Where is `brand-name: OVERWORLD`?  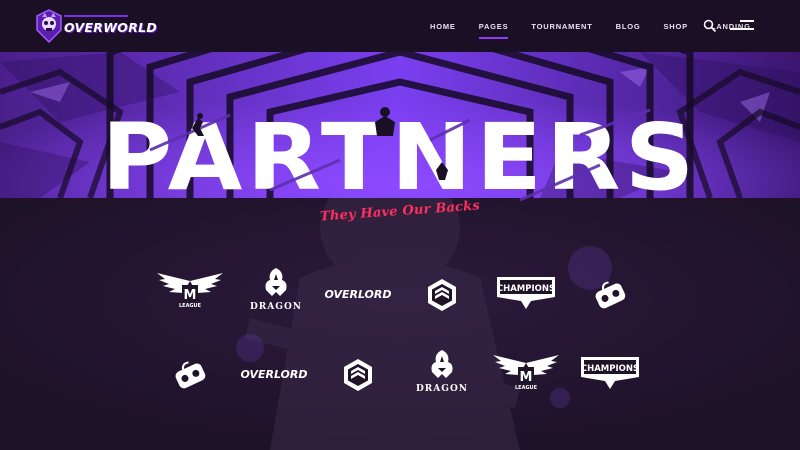 brand-name: OVERWORLD is located at coordinates (111, 27).